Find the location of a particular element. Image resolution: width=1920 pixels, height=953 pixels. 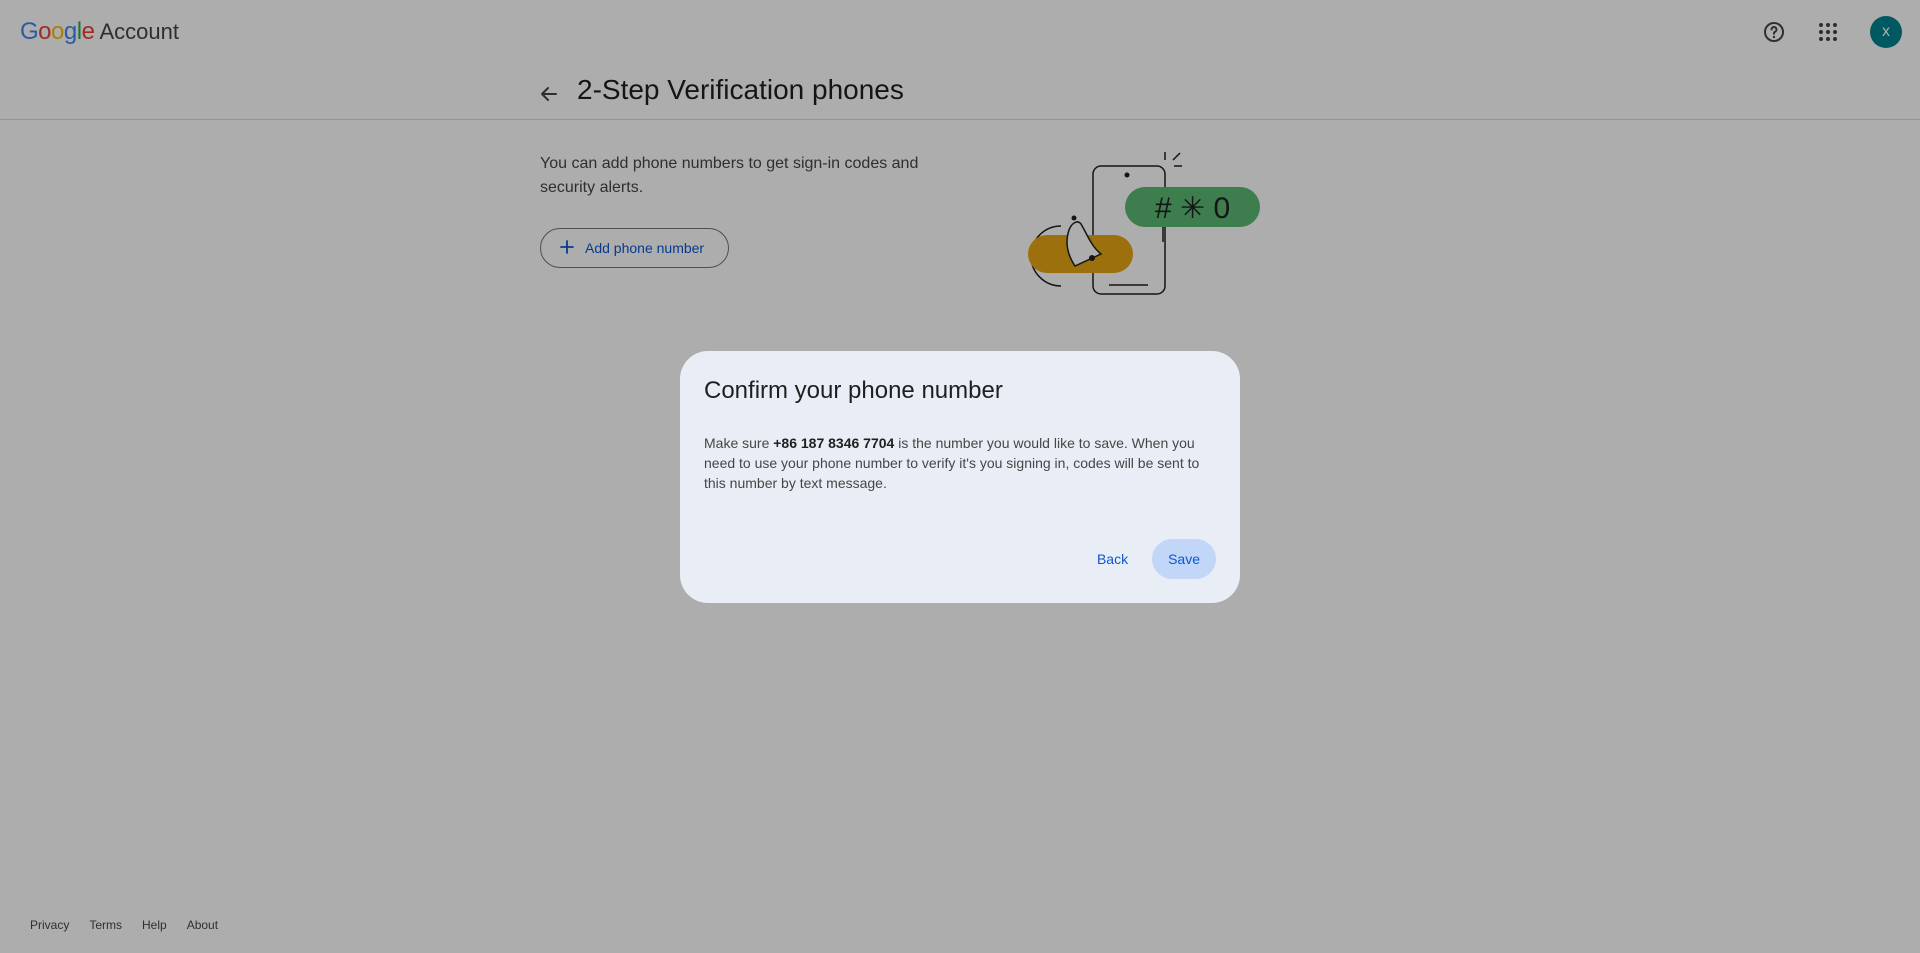

back-button: Back is located at coordinates (1112, 559).